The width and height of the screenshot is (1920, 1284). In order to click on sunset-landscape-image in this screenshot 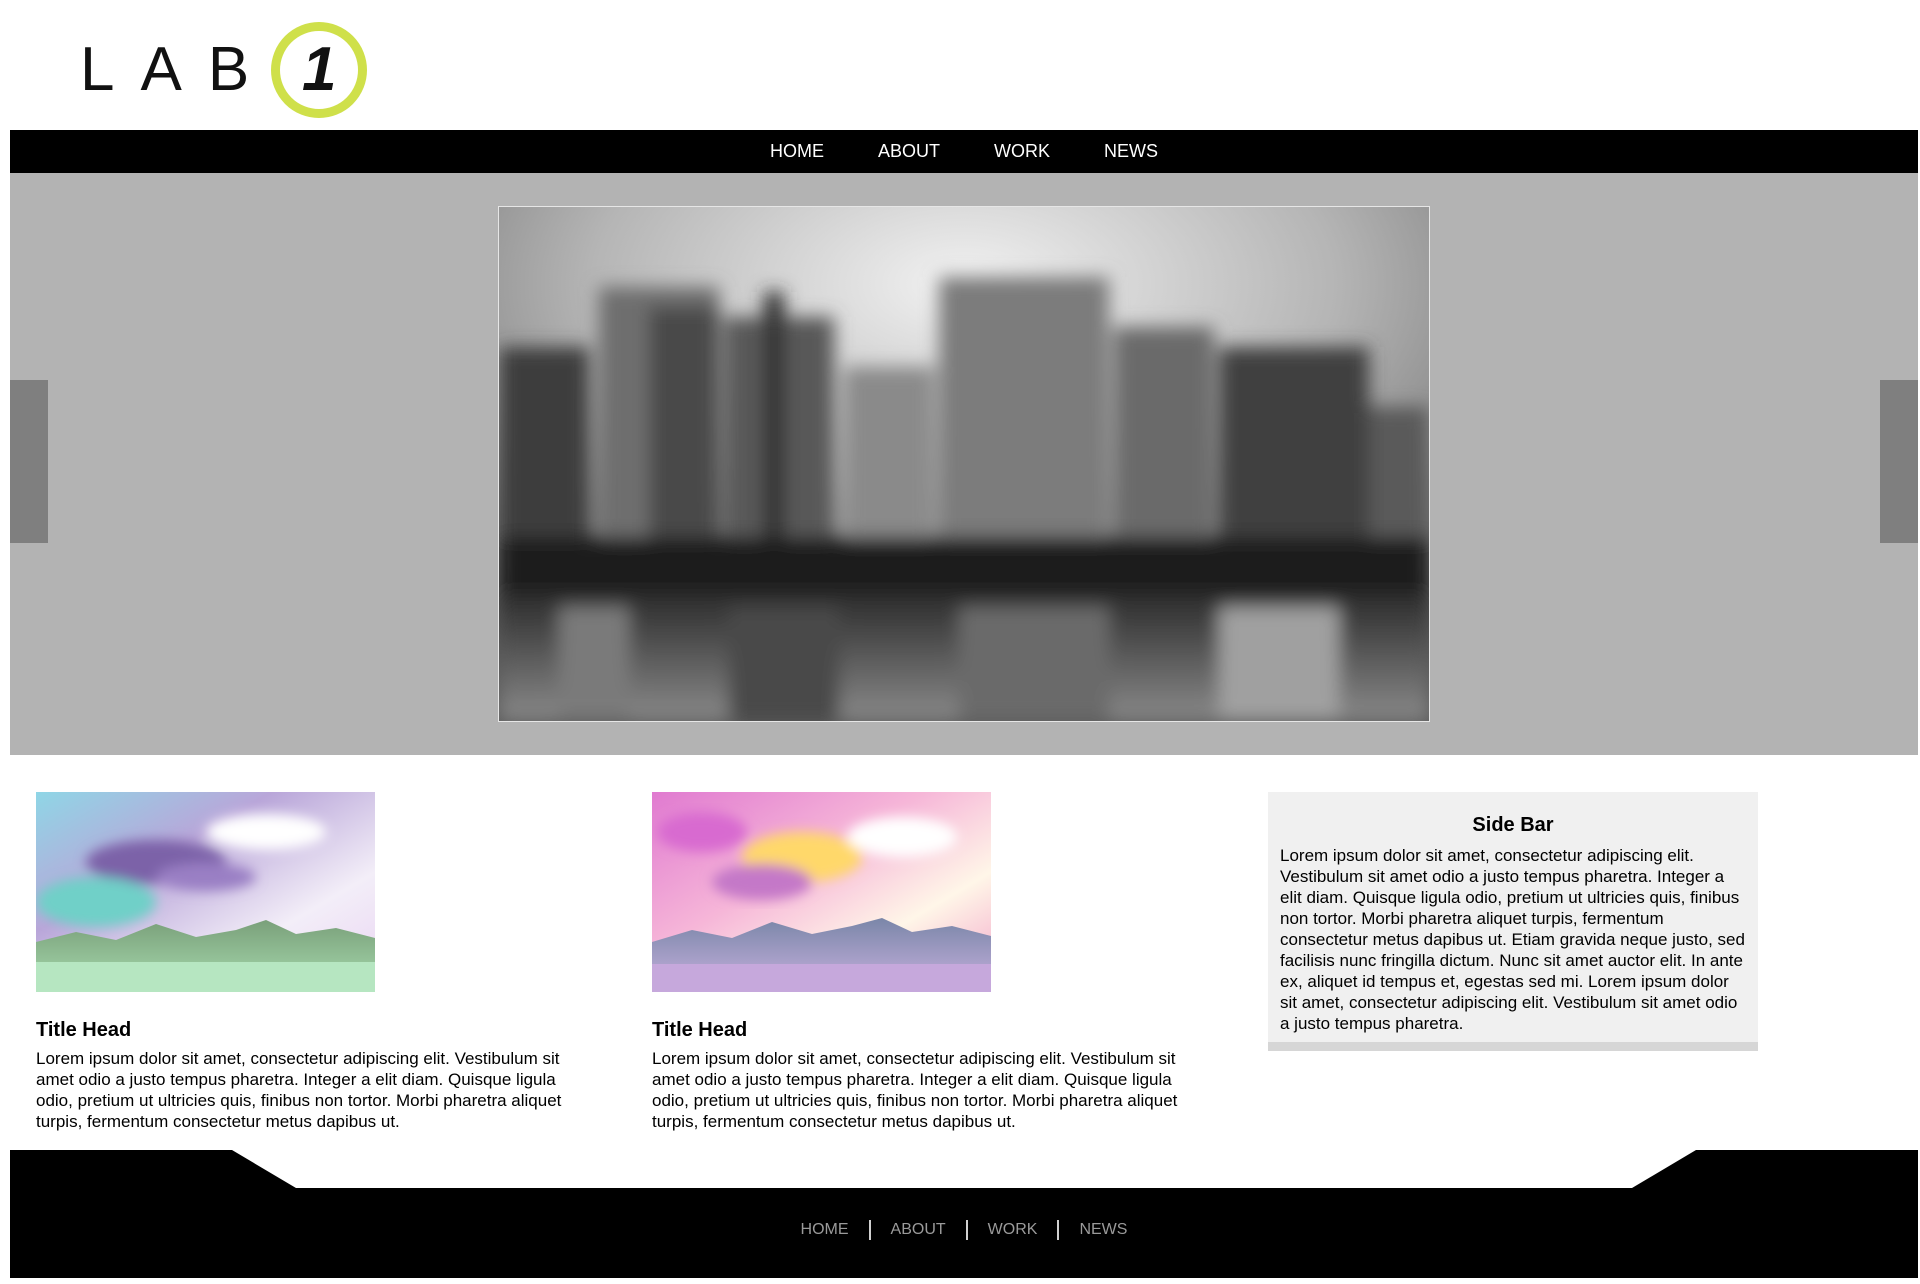, I will do `click(821, 892)`.